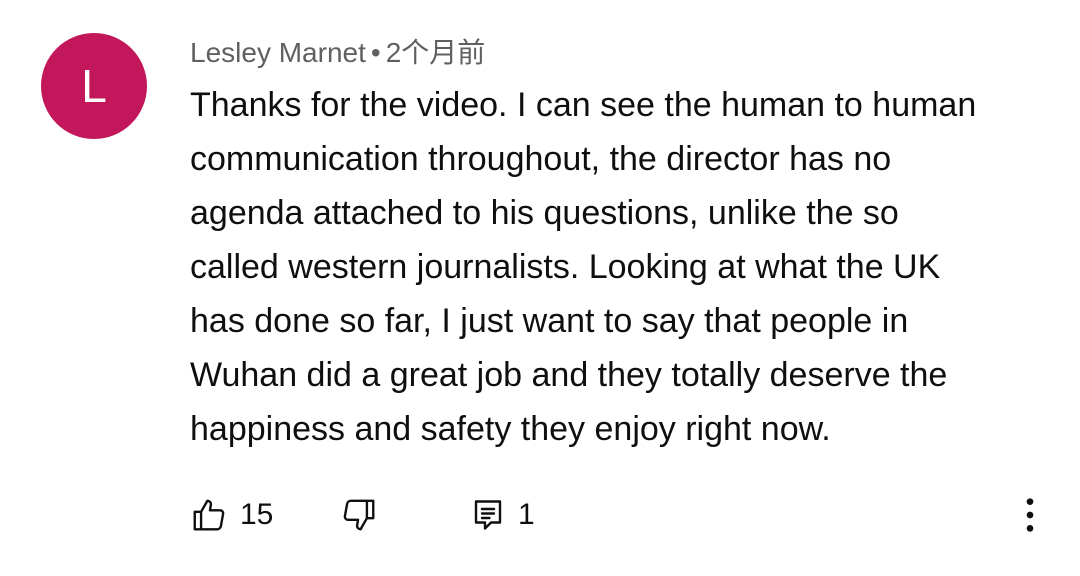  What do you see at coordinates (488, 515) in the screenshot?
I see `reply-icon` at bounding box center [488, 515].